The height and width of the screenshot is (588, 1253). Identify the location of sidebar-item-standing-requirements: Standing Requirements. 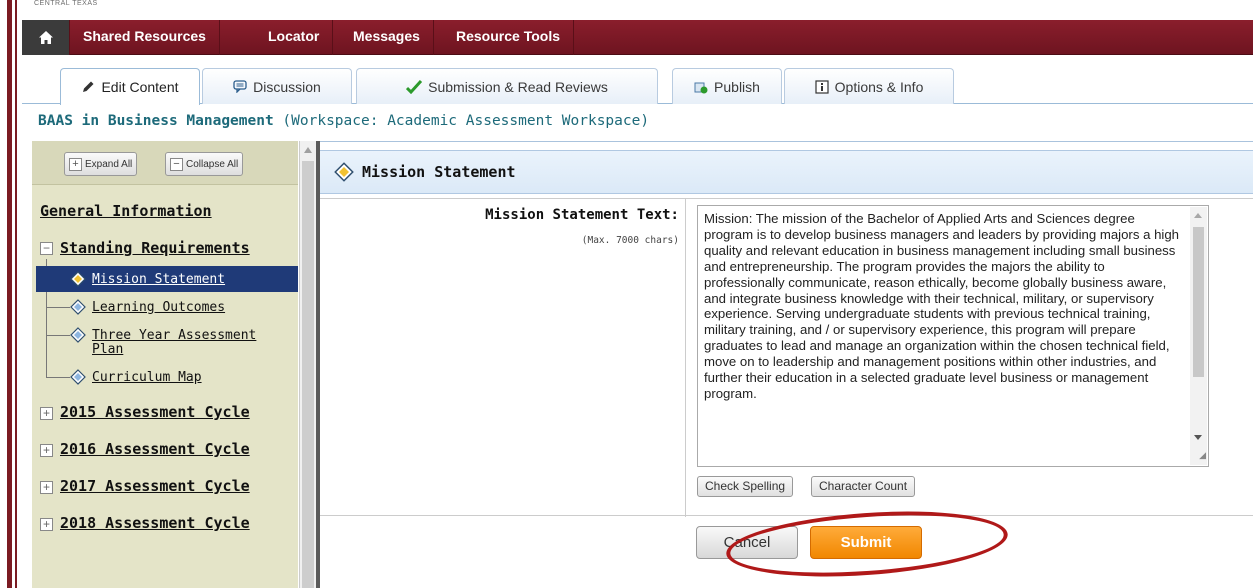
(155, 248).